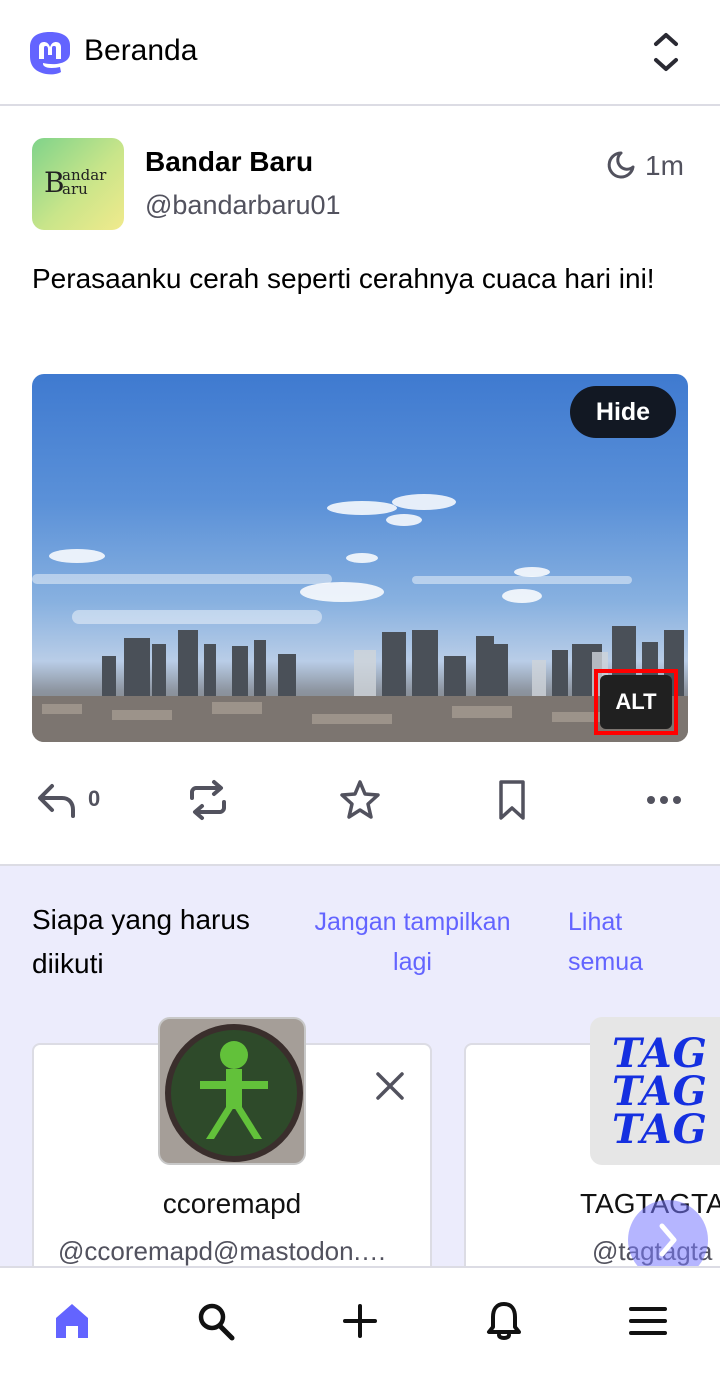  What do you see at coordinates (636, 702) in the screenshot?
I see `alt-text-button: ALT` at bounding box center [636, 702].